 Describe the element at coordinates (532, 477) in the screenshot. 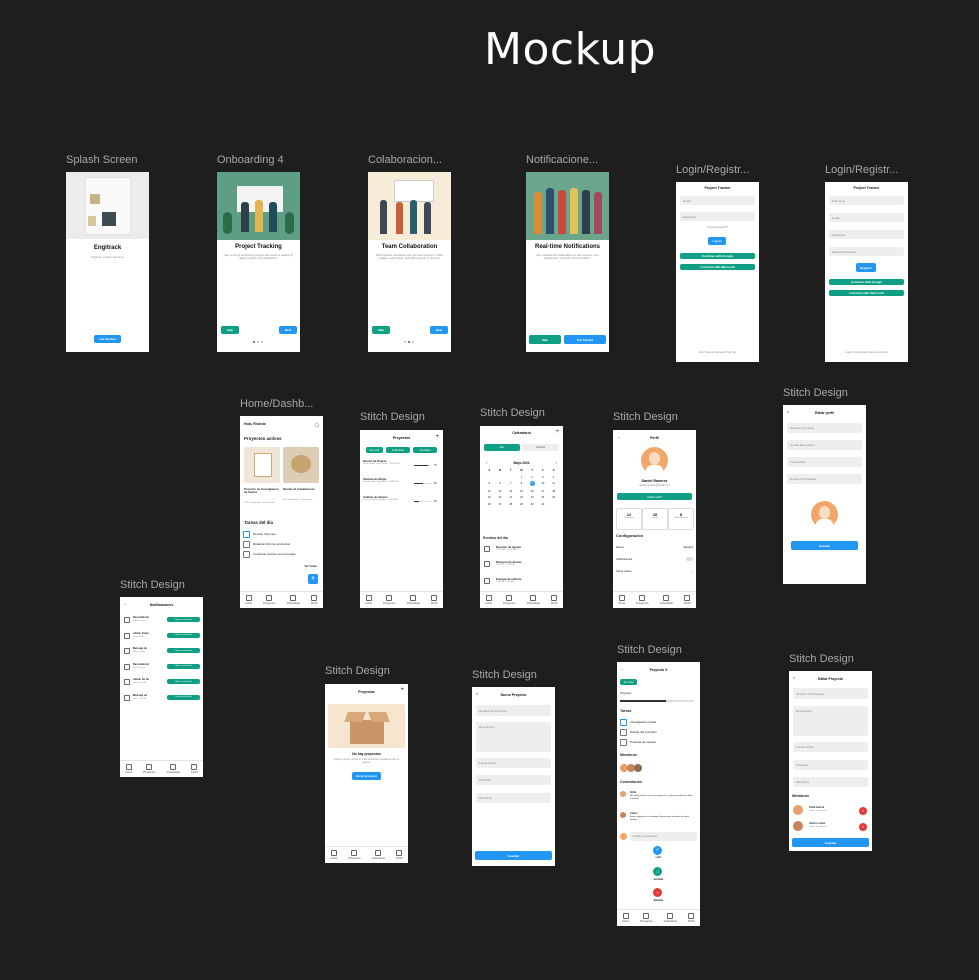

I see `calendar-day: 2` at that location.